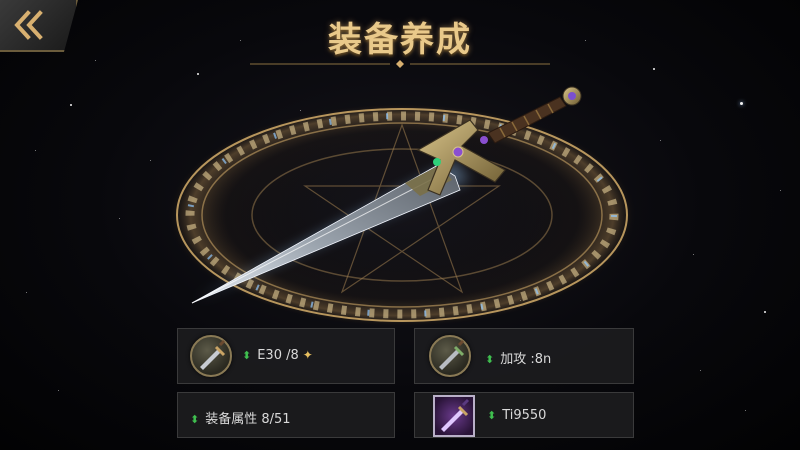 The height and width of the screenshot is (450, 800). I want to click on purple-sword-icon, so click(454, 416).